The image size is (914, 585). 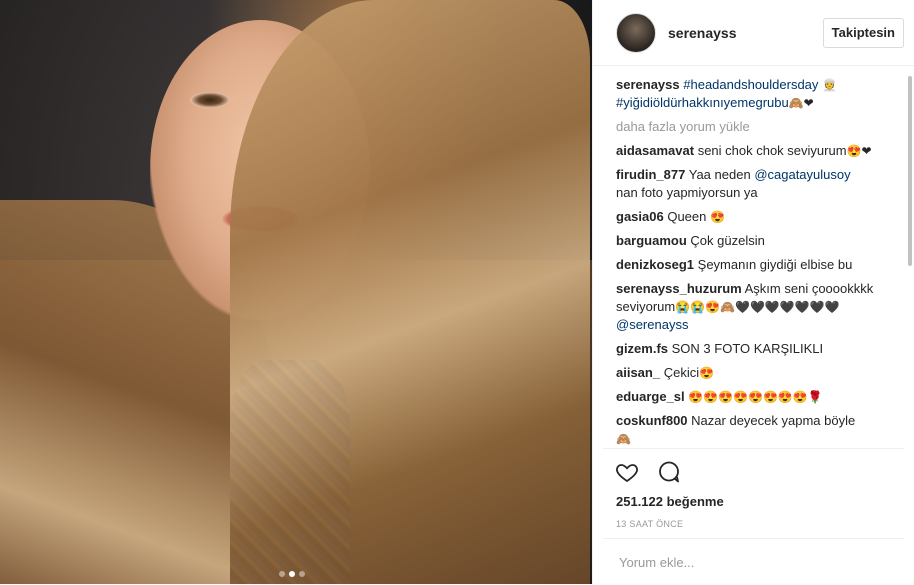 I want to click on emoji: 🙈, so click(x=623, y=439).